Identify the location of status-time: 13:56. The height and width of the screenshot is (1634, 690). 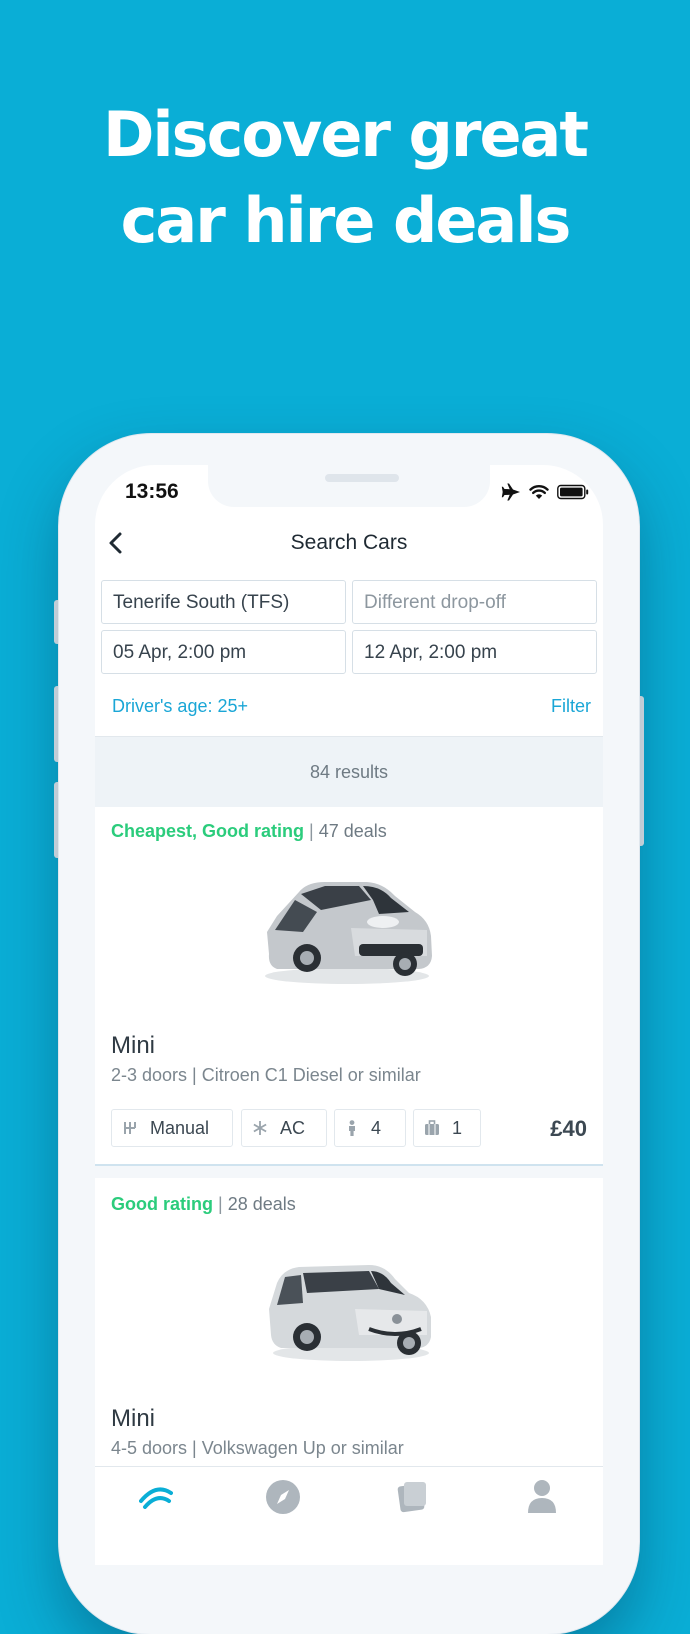
(152, 491).